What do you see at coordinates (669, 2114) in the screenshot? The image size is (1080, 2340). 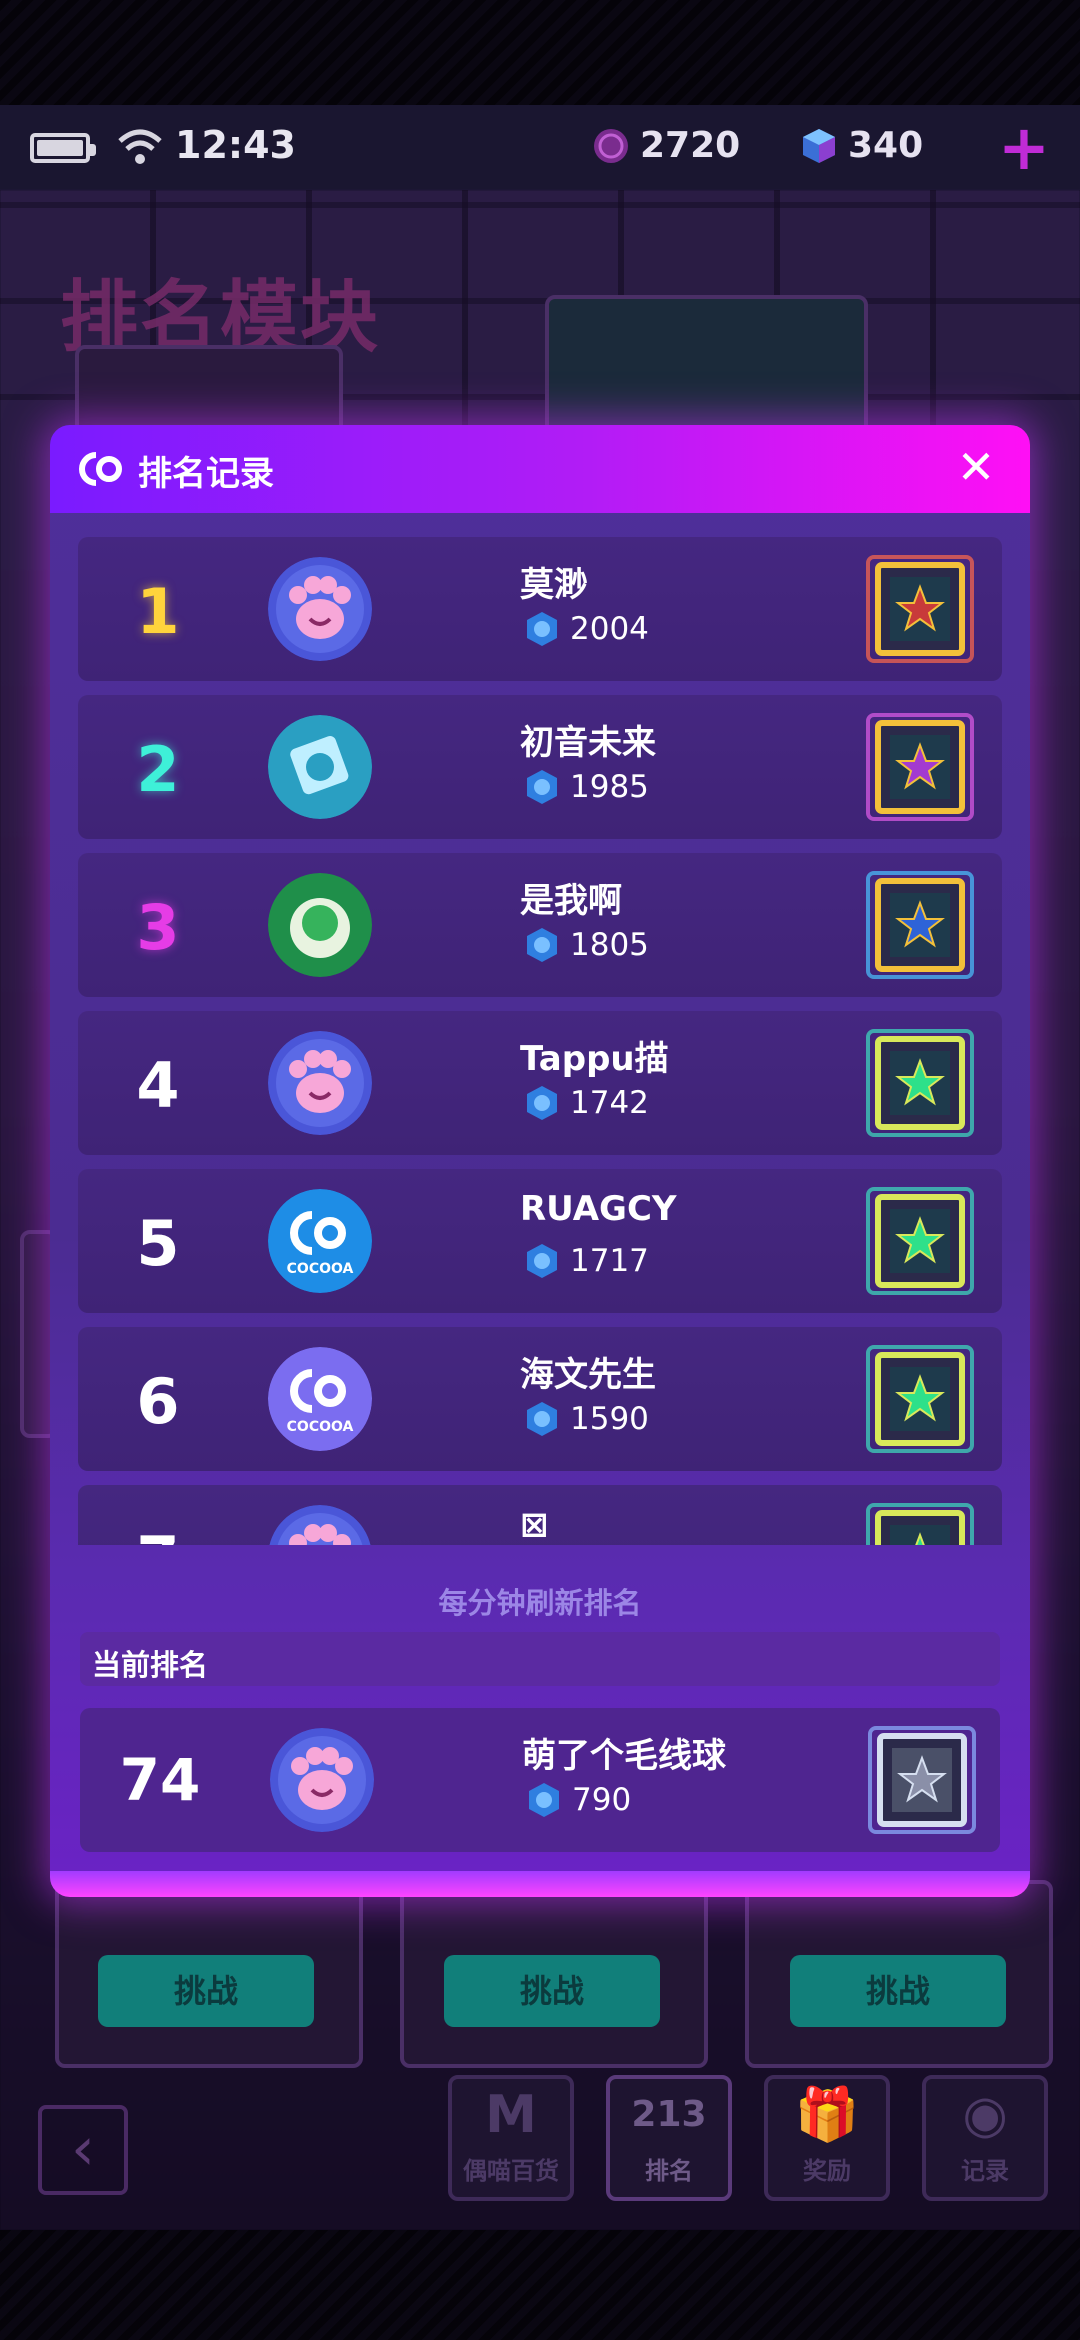 I see `ranking-icon: 213` at bounding box center [669, 2114].